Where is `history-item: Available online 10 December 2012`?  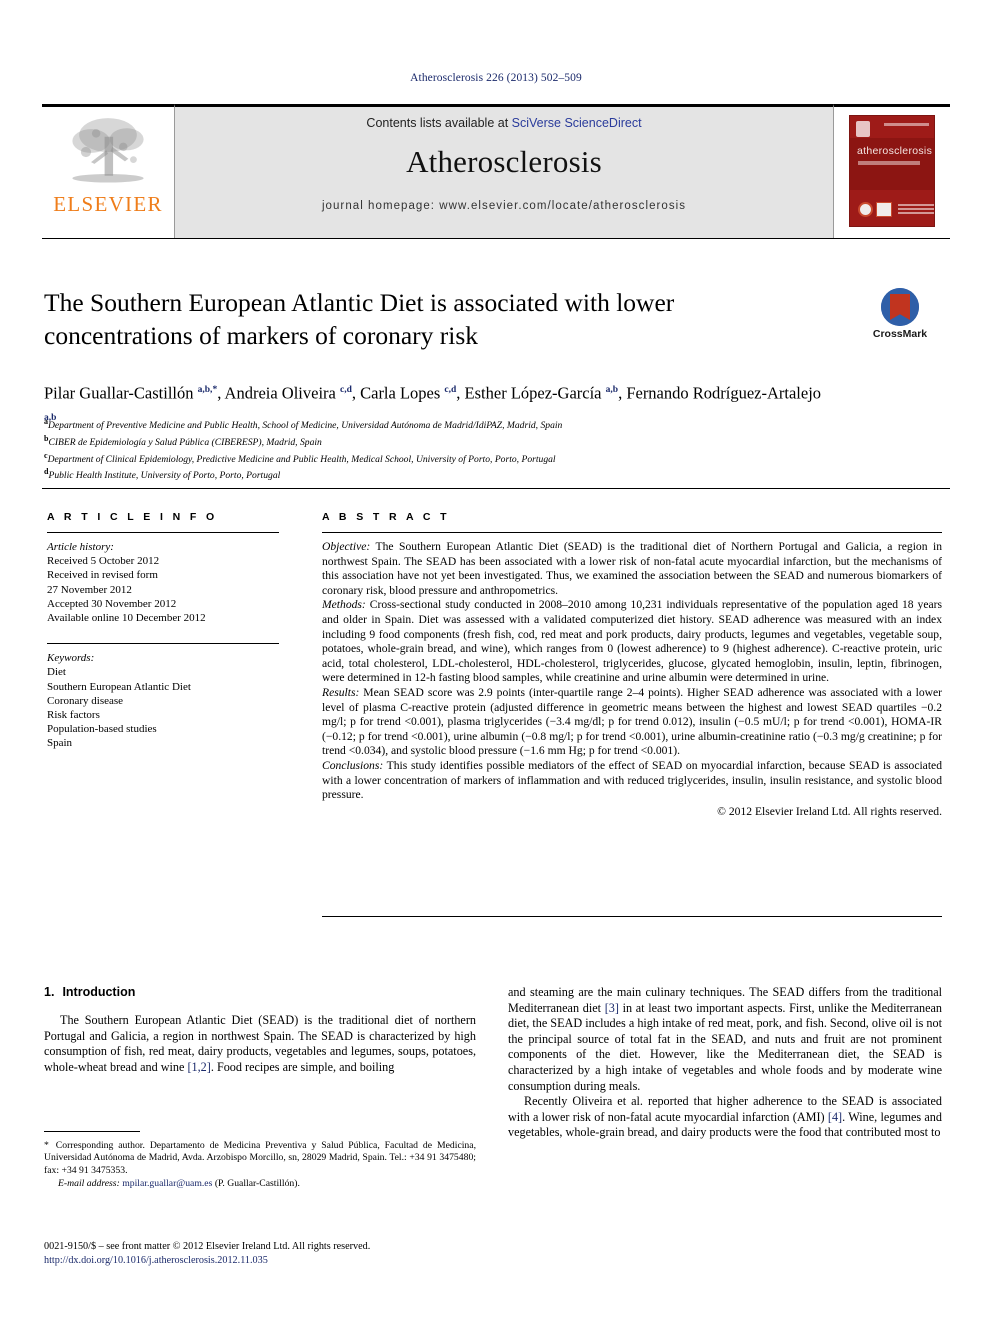
history-item: Available online 10 December 2012 is located at coordinates (126, 618).